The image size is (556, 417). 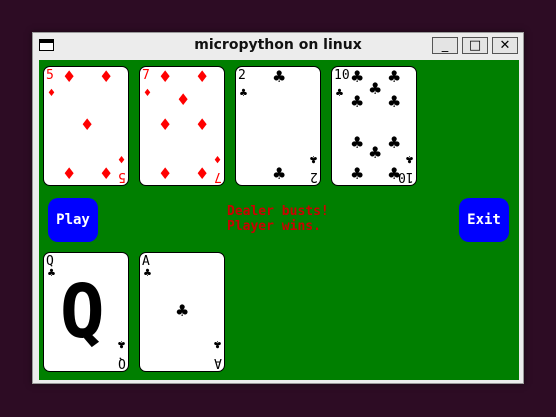 What do you see at coordinates (182, 126) in the screenshot?
I see `dealer-card-2: 7 ♦ ♦ ♦ ♦ ♦ ♦ ♦ ♦ ♦ 7` at bounding box center [182, 126].